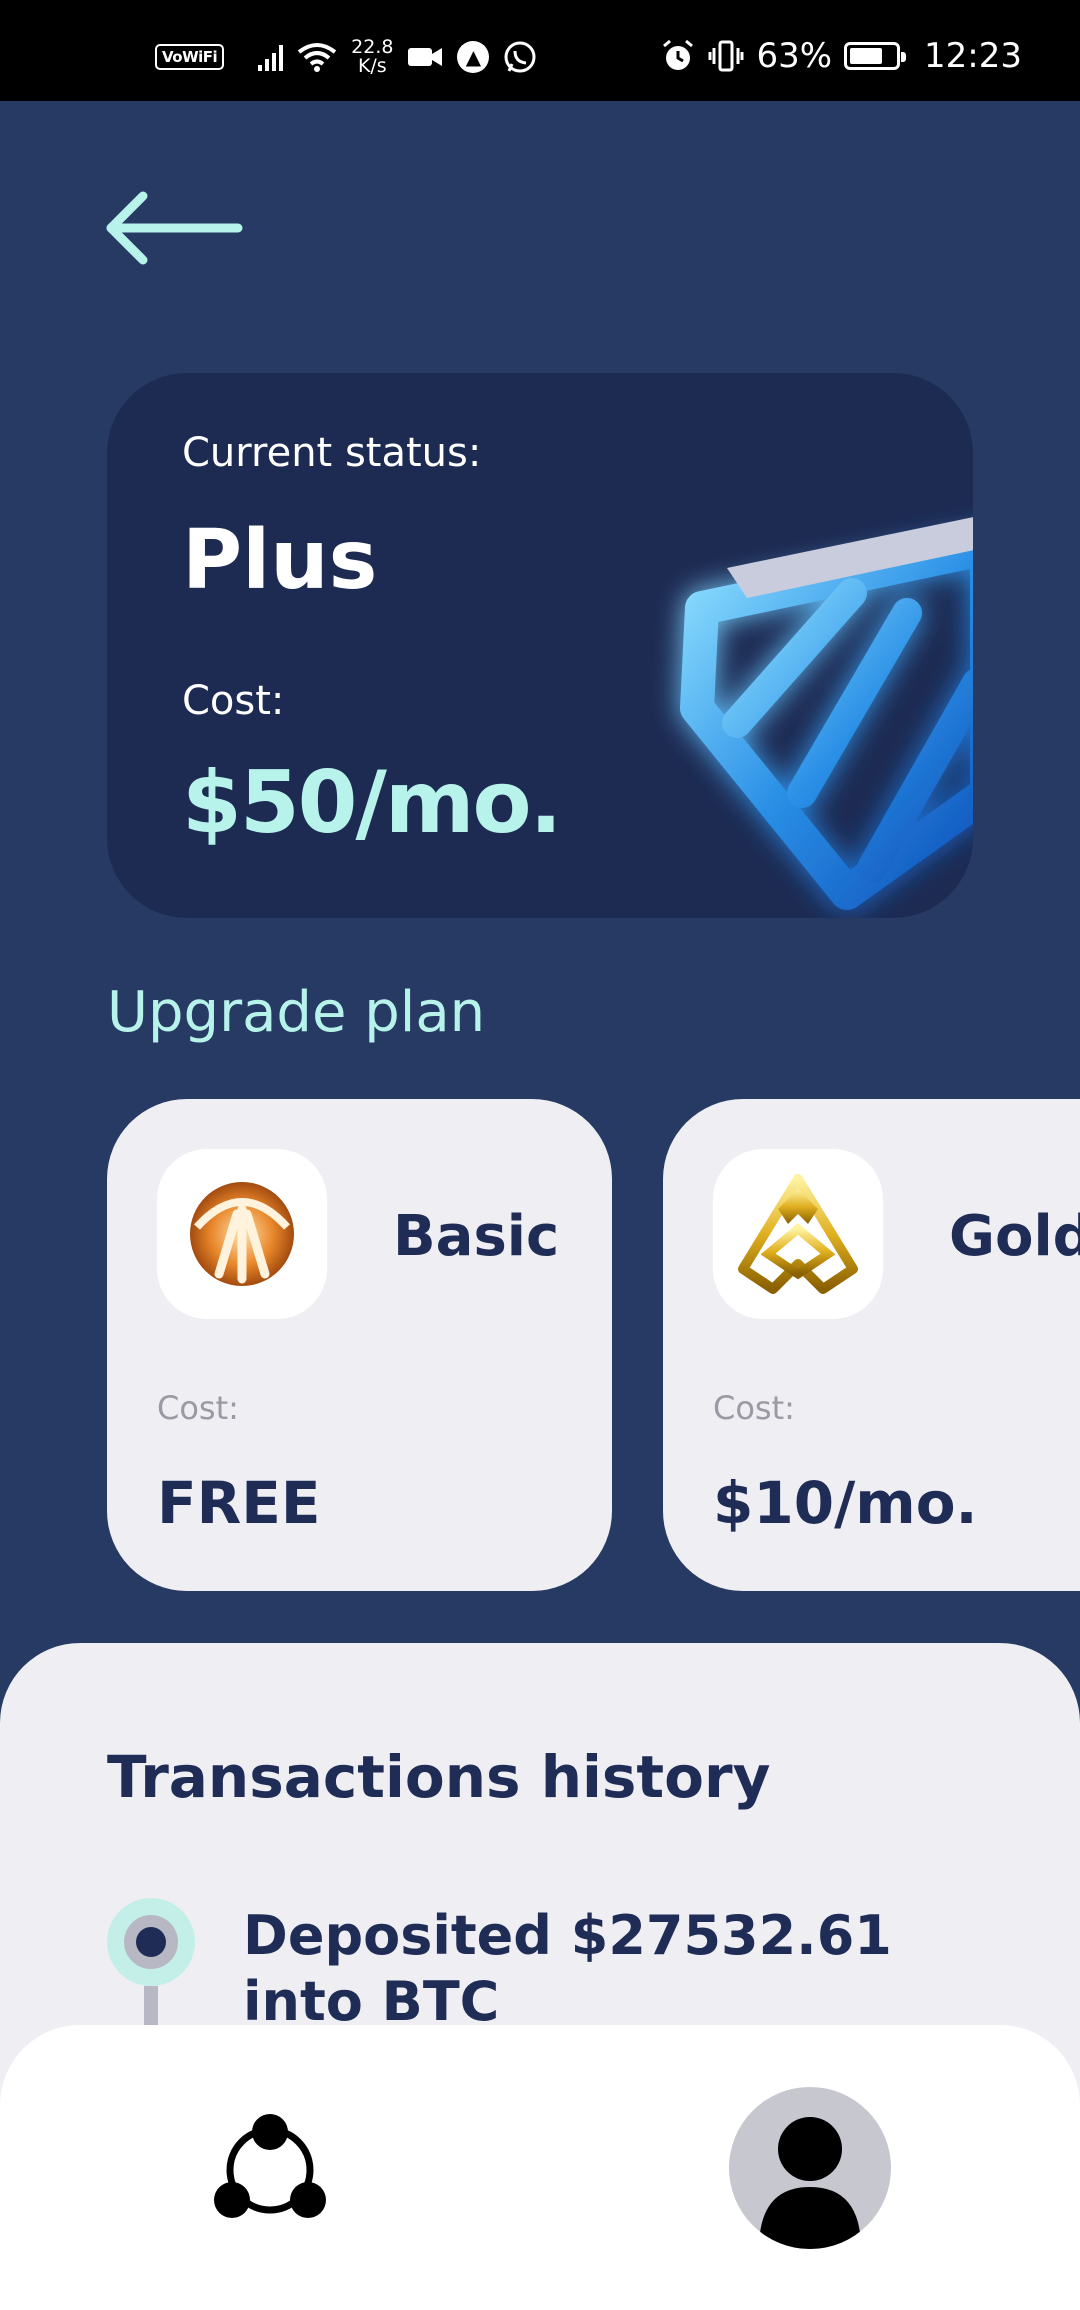  Describe the element at coordinates (151, 1942) in the screenshot. I see `timeline-dot-icon` at that location.